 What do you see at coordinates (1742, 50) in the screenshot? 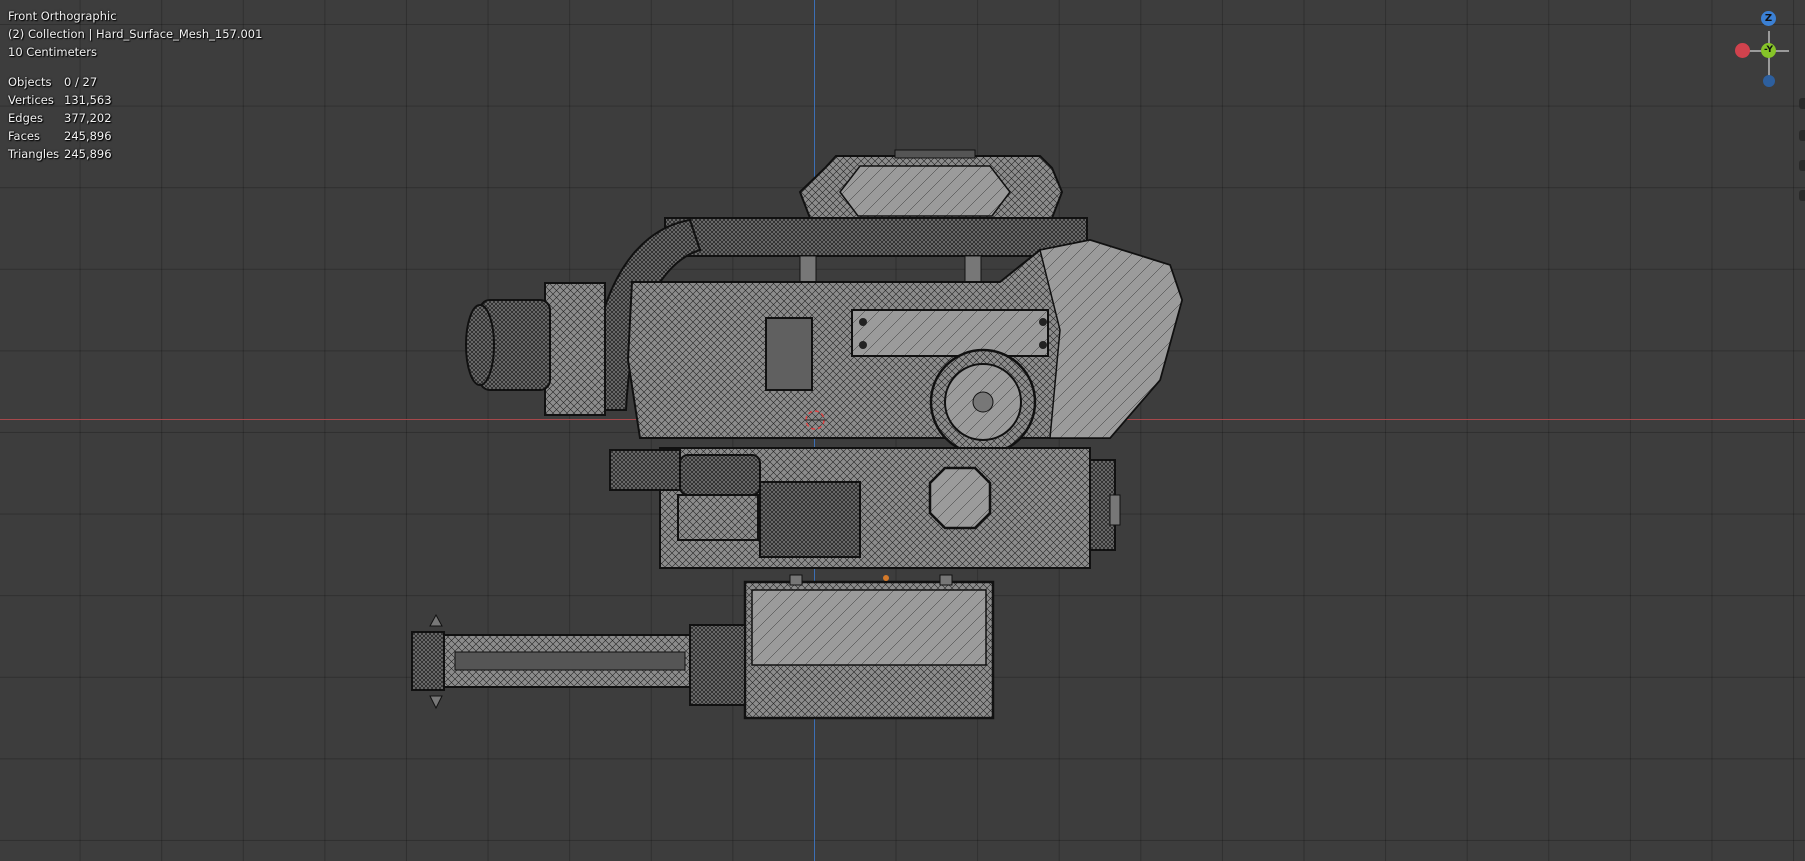
I see `gizmo-x-axis` at bounding box center [1742, 50].